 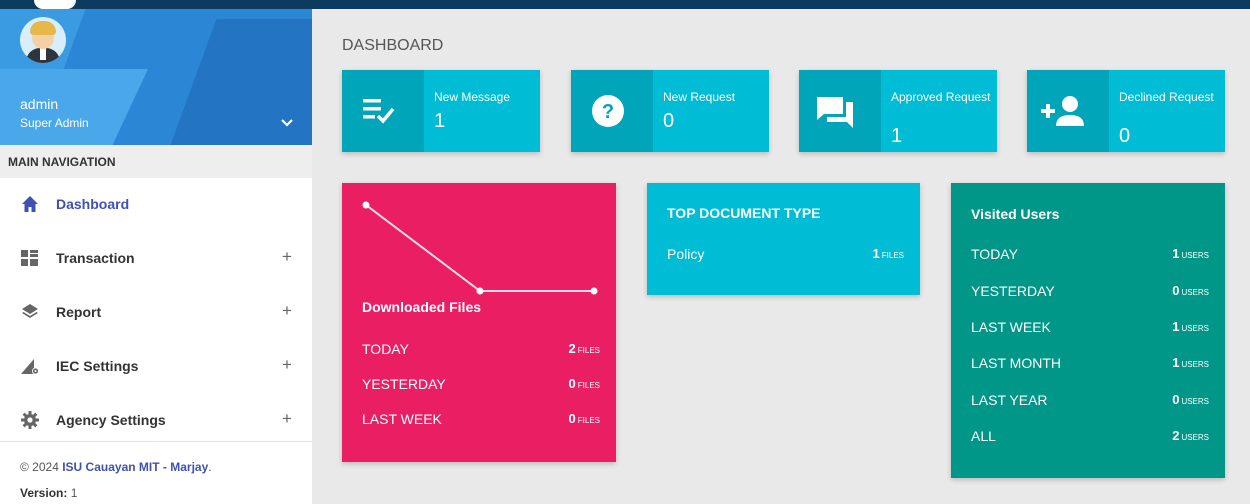 What do you see at coordinates (941, 97) in the screenshot?
I see `info-box-label: Approved Request` at bounding box center [941, 97].